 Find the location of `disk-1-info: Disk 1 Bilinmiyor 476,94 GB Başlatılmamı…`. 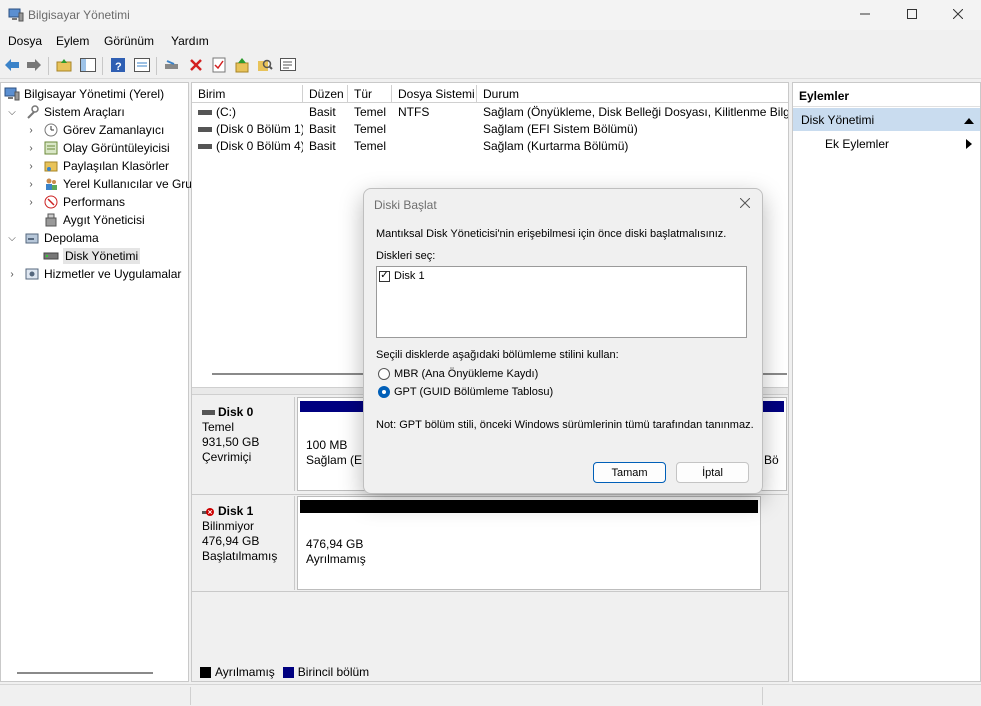

disk-1-info: Disk 1 Bilinmiyor 476,94 GB Başlatılmamı… is located at coordinates (244, 543).